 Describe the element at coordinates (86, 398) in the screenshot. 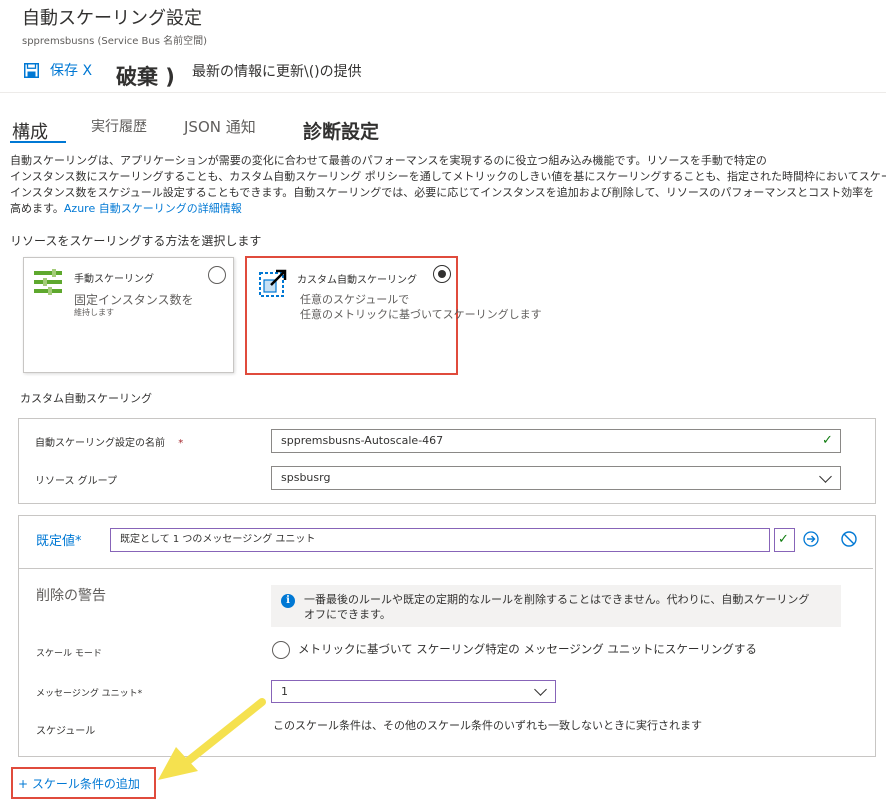

I see `custom-autoscale-section-label: カスタム自動スケーリング` at that location.